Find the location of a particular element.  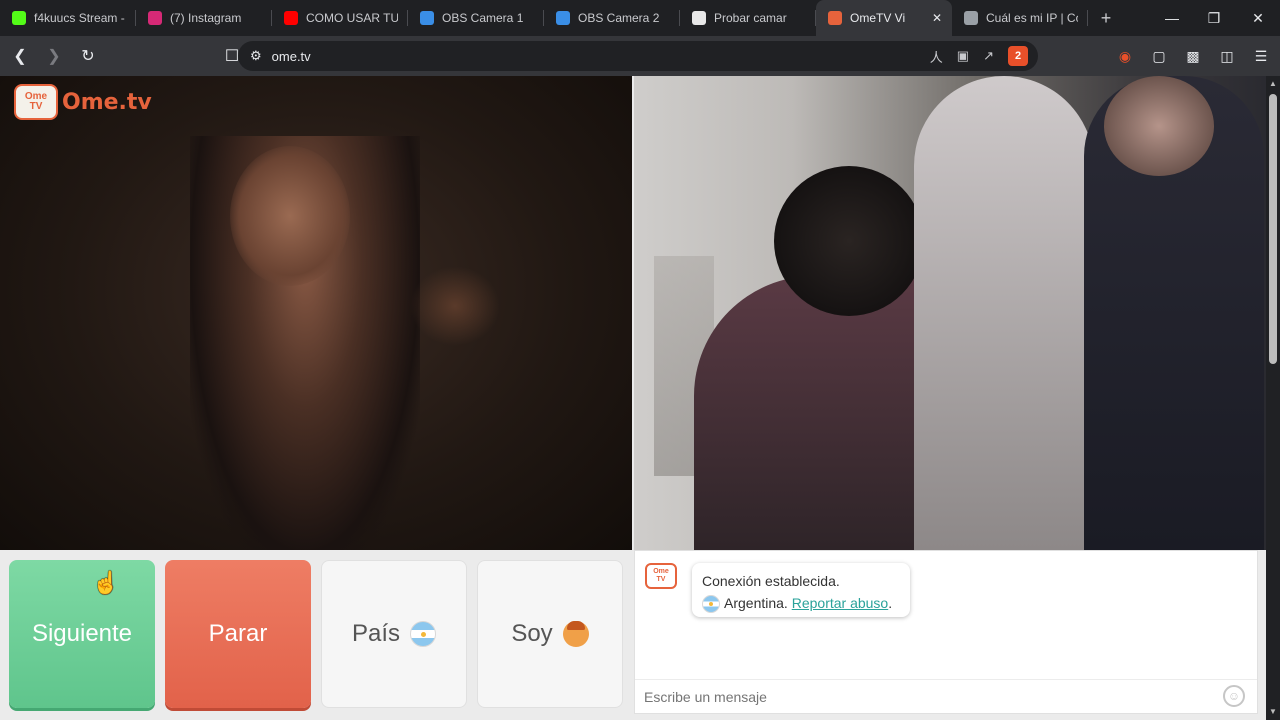

share-icon: ↗ is located at coordinates (988, 56).